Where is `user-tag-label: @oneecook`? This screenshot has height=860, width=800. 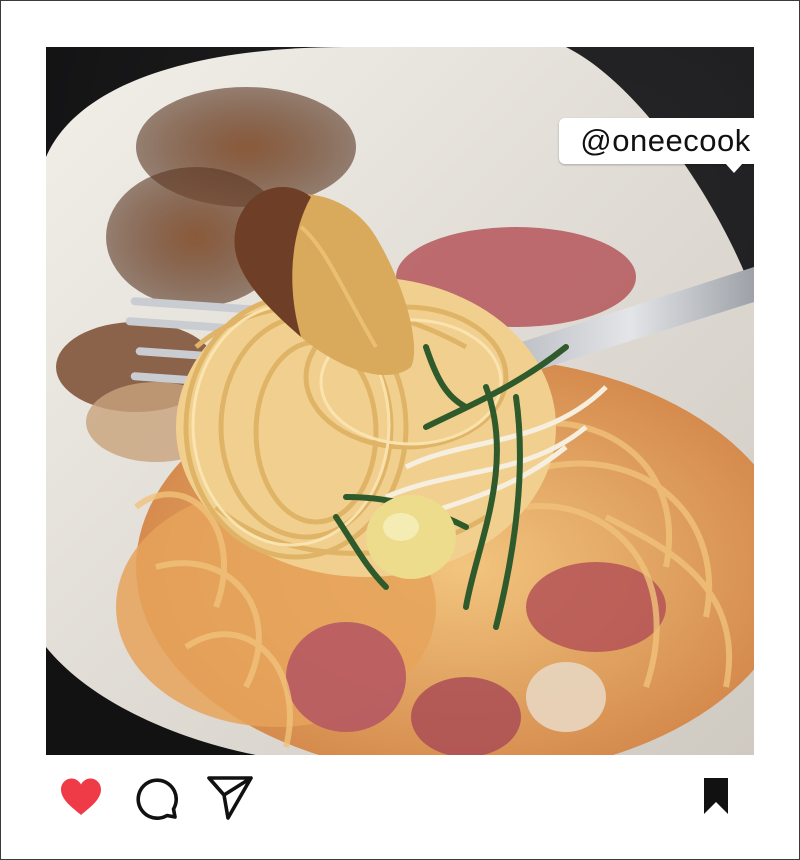
user-tag-label: @oneecook is located at coordinates (656, 145).